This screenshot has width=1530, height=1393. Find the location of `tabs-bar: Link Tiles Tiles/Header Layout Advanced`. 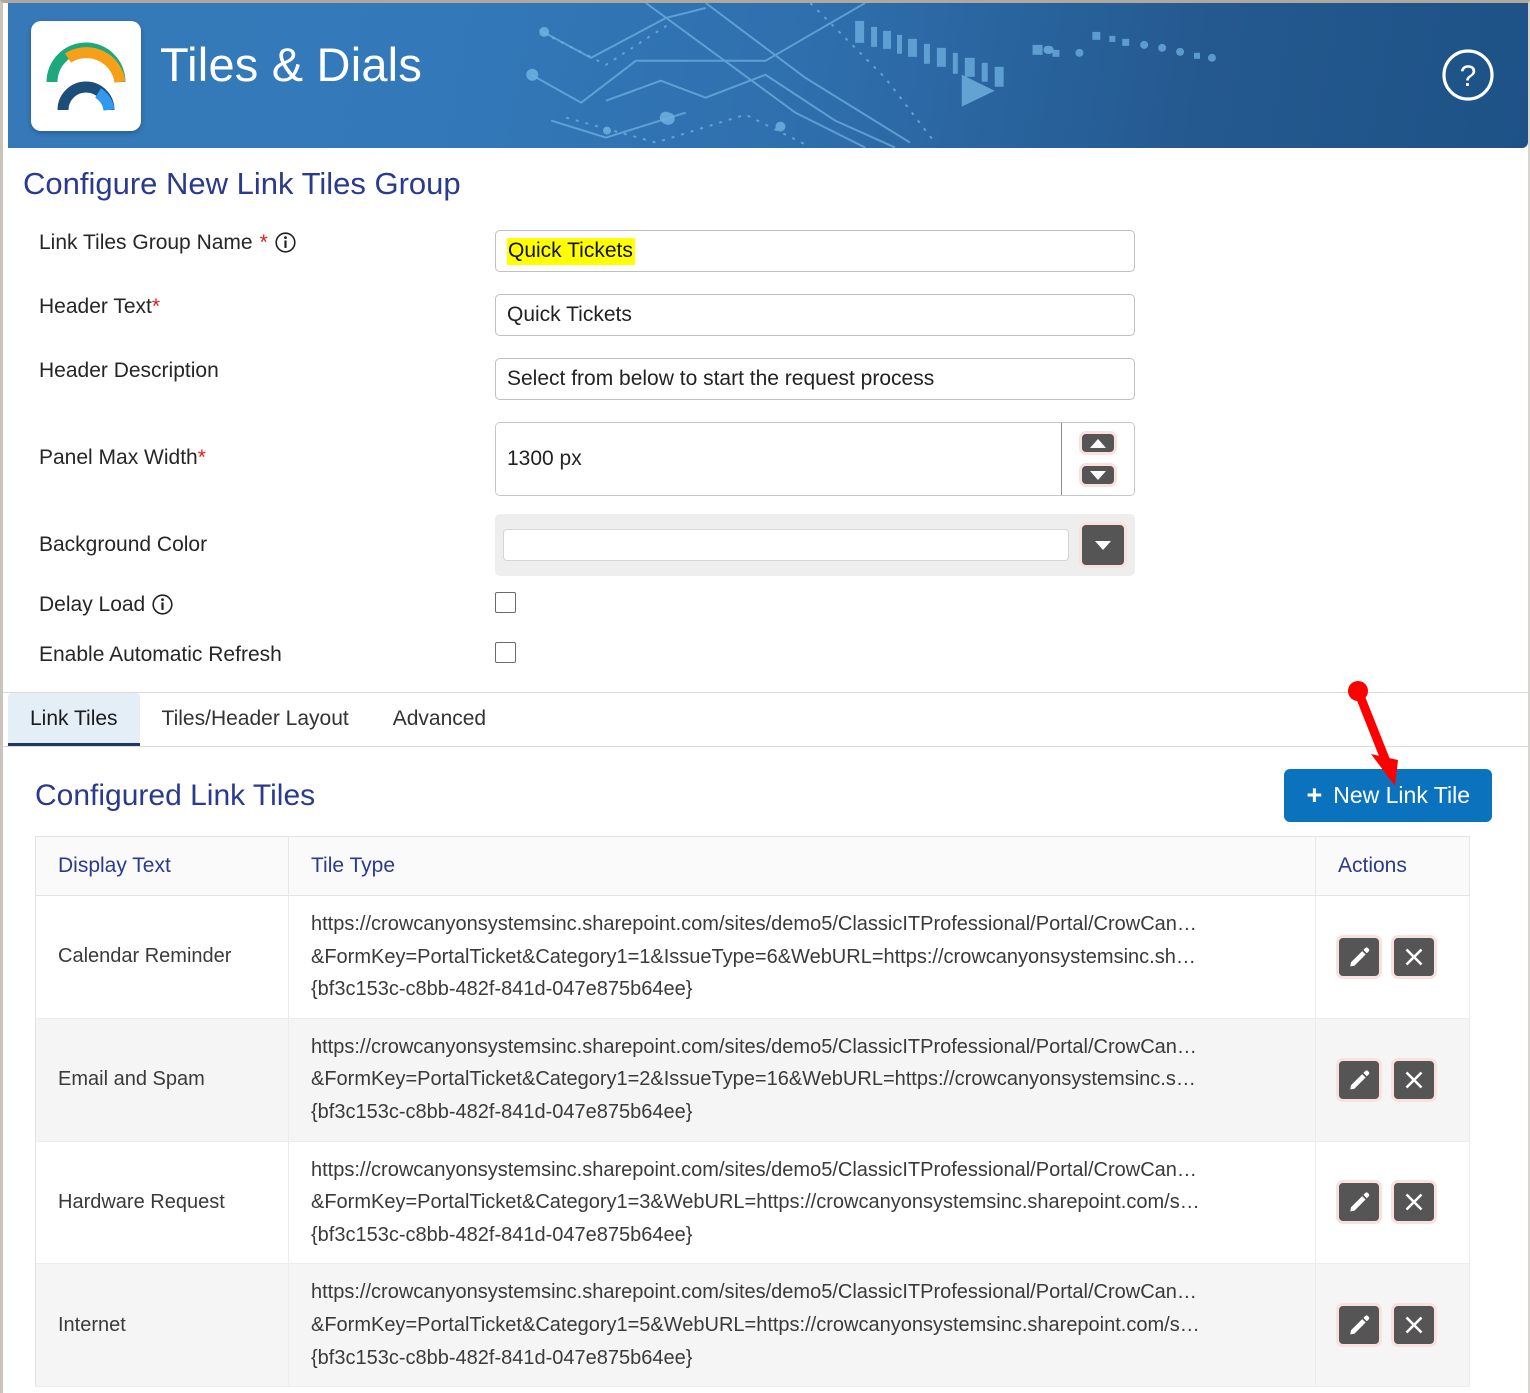

tabs-bar: Link Tiles Tiles/Header Layout Advanced is located at coordinates (765, 719).